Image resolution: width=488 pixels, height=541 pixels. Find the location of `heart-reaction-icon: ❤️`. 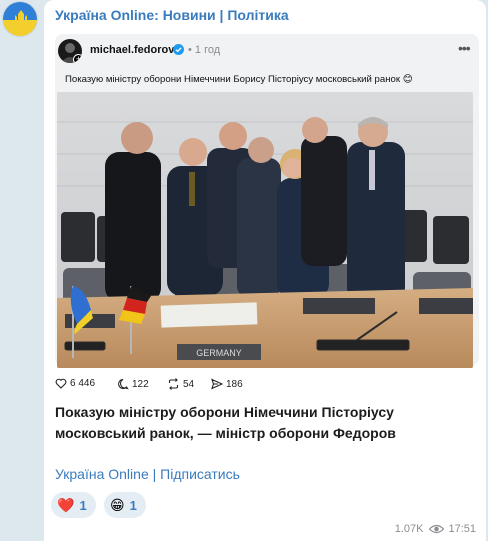

heart-reaction-icon: ❤️ is located at coordinates (66, 505).